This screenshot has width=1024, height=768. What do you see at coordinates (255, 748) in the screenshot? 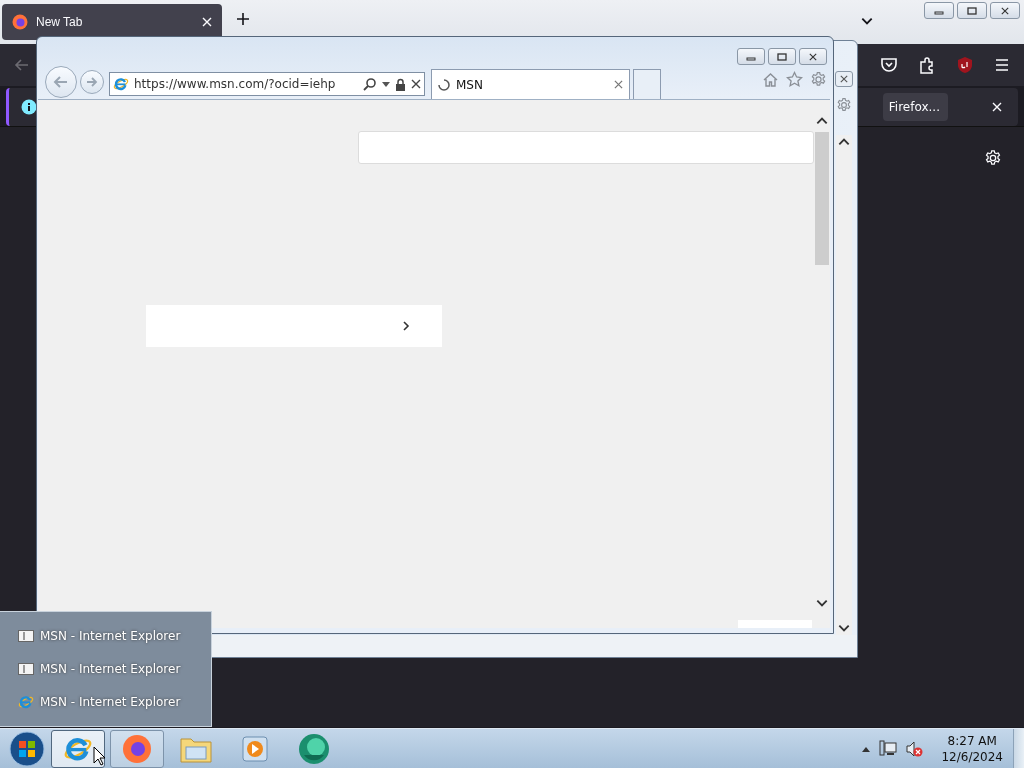
I see `media-player-icon` at bounding box center [255, 748].